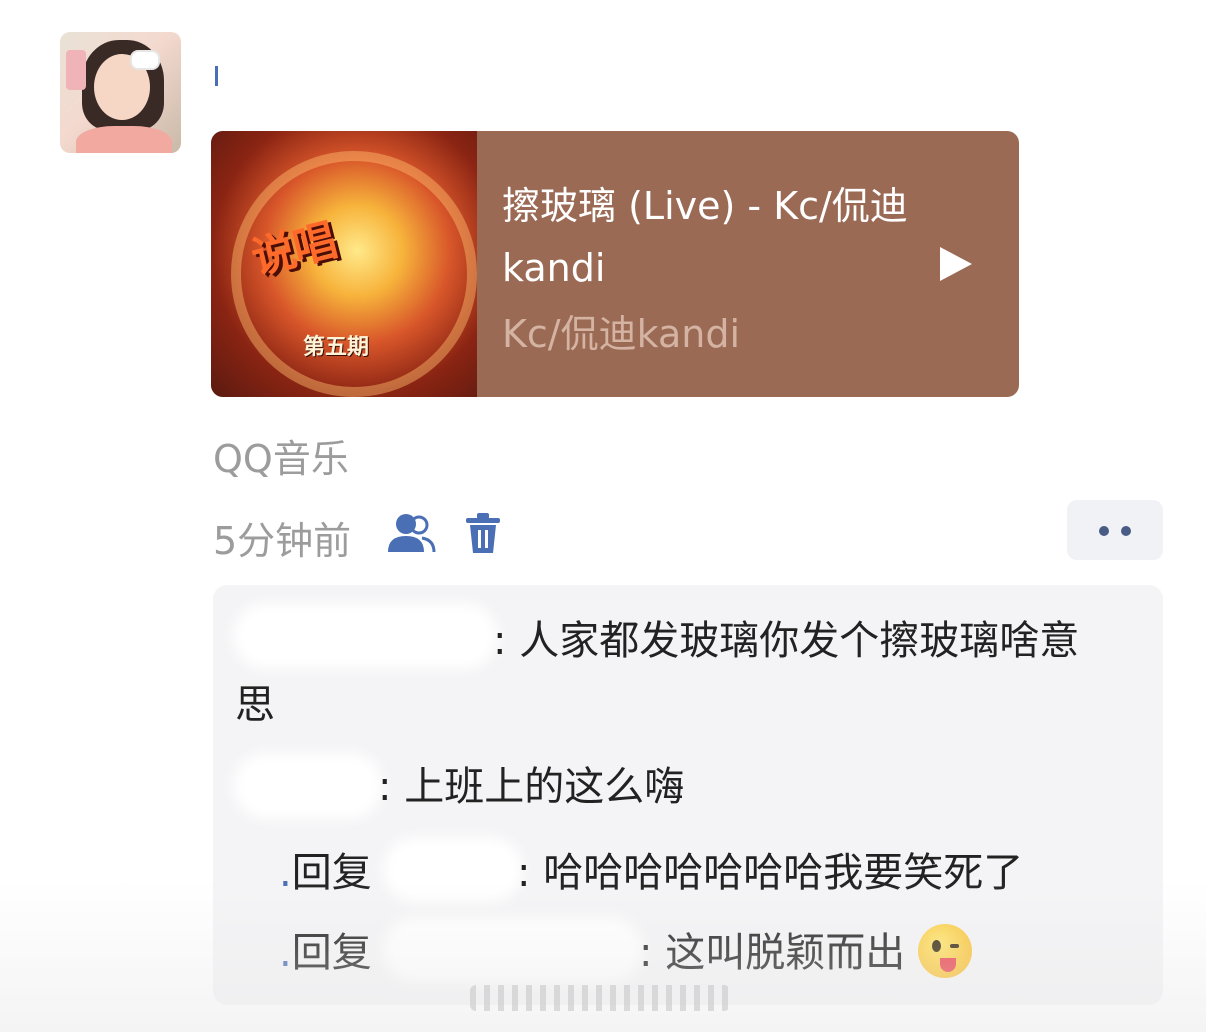 This screenshot has width=1206, height=1032. I want to click on song-artist: Kc/侃迪kandi, so click(621, 334).